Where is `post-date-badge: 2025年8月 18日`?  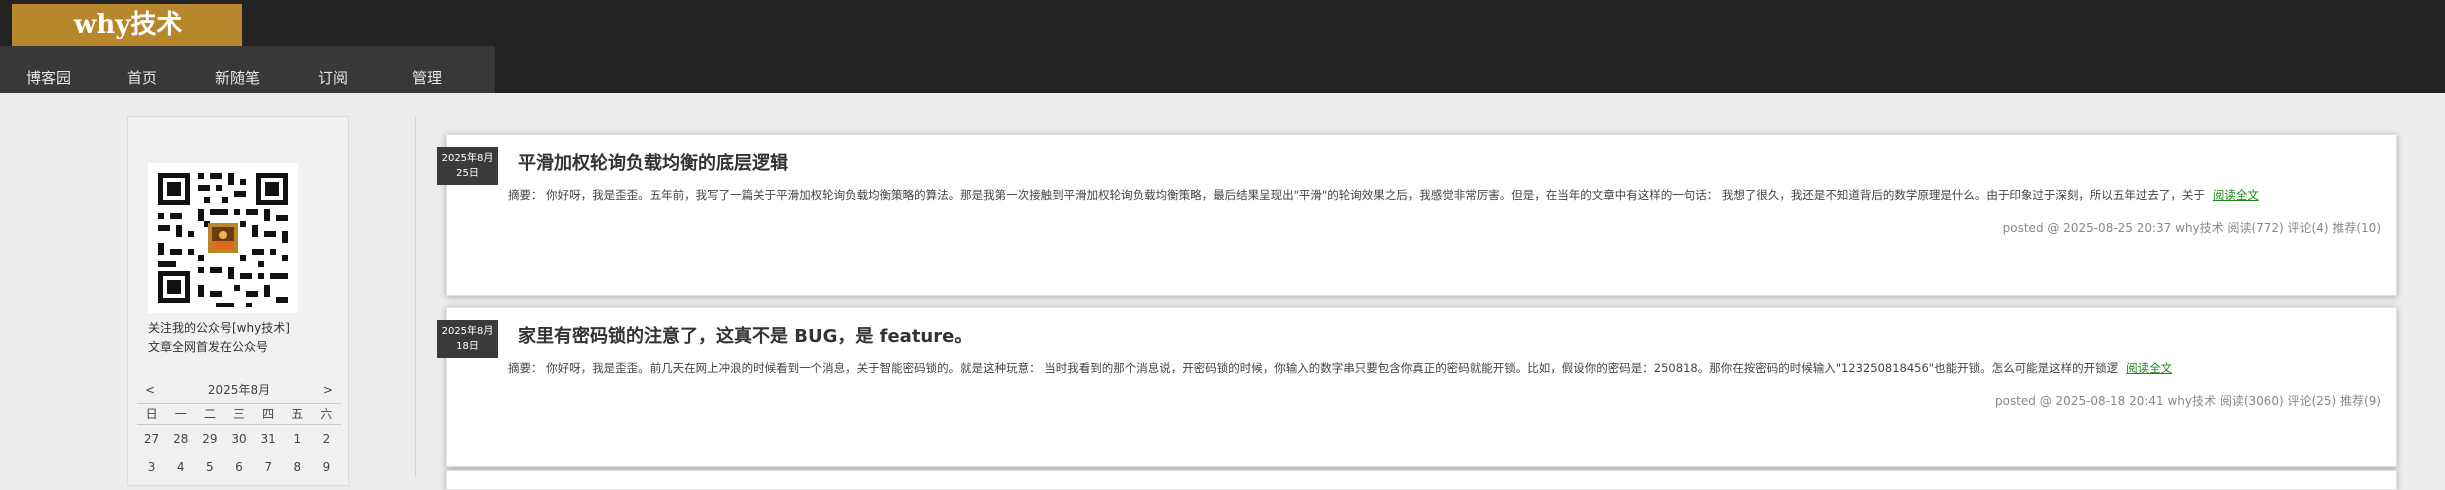 post-date-badge: 2025年8月 18日 is located at coordinates (467, 339).